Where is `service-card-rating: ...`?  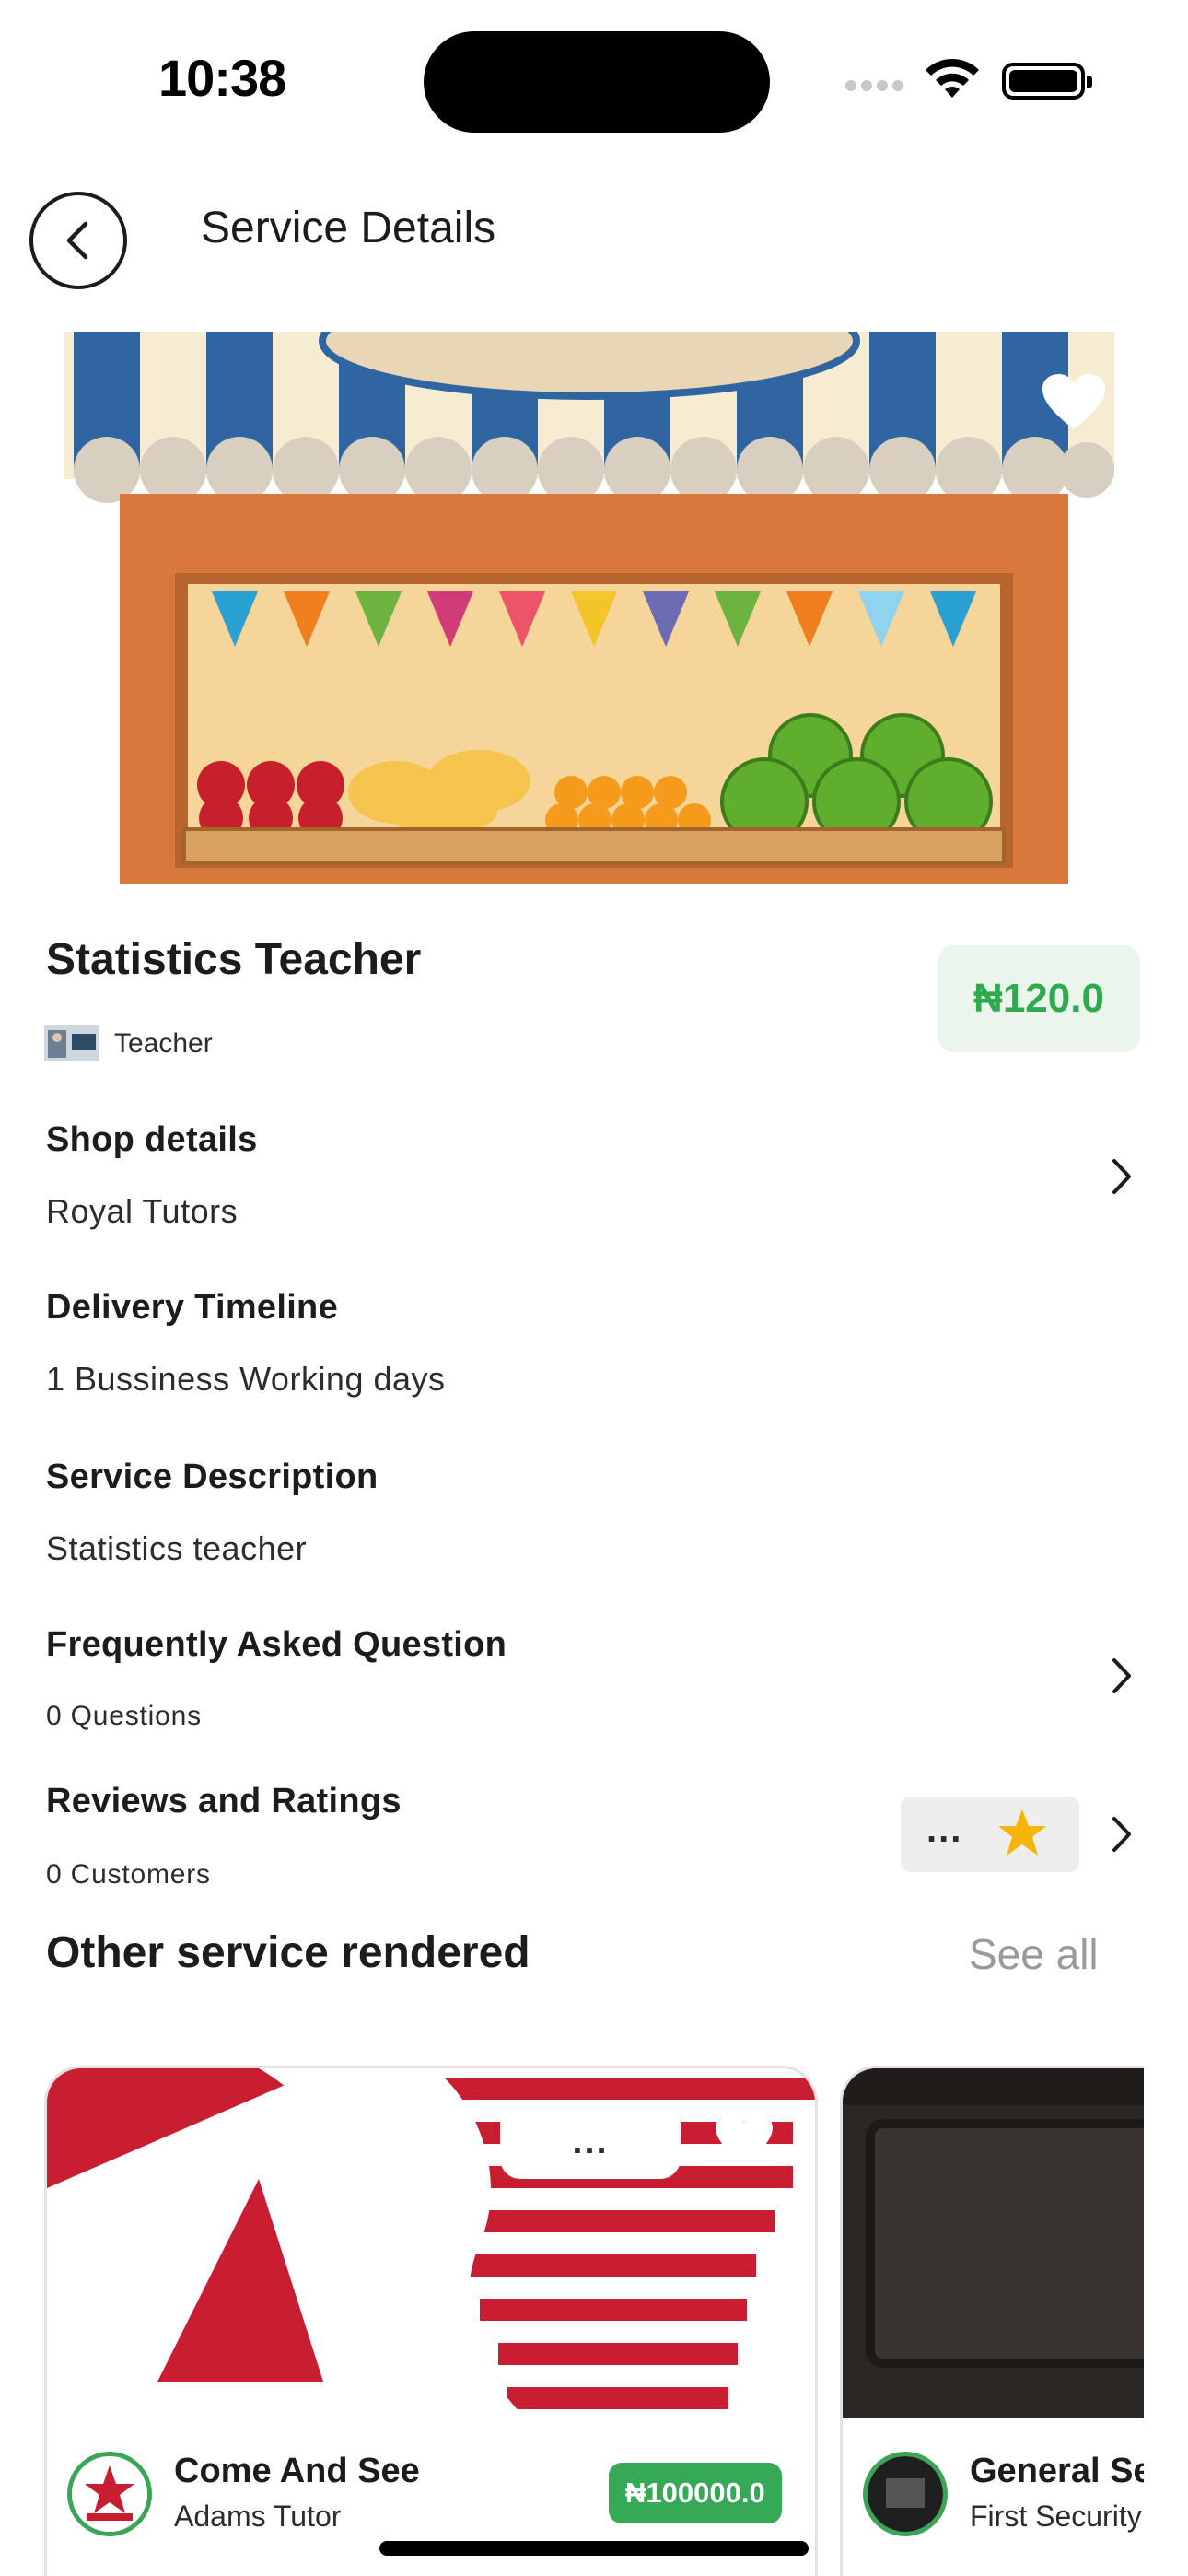
service-card-rating: ... is located at coordinates (590, 2141).